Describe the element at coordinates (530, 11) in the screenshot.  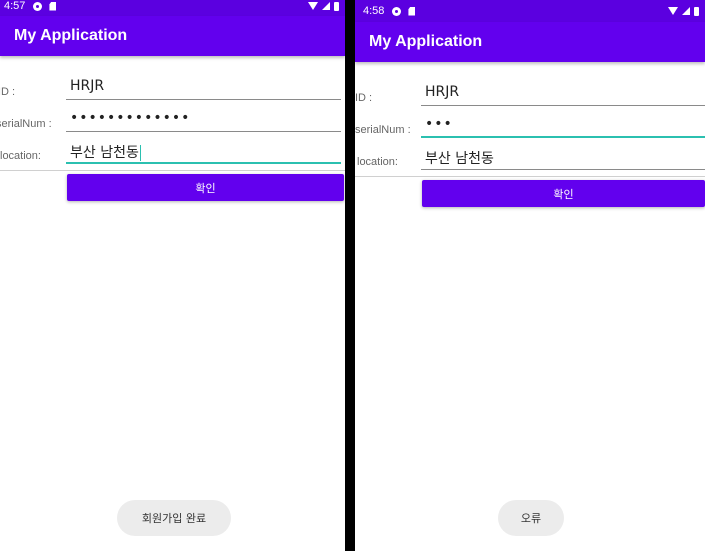
I see `status-bar: 4:58` at that location.